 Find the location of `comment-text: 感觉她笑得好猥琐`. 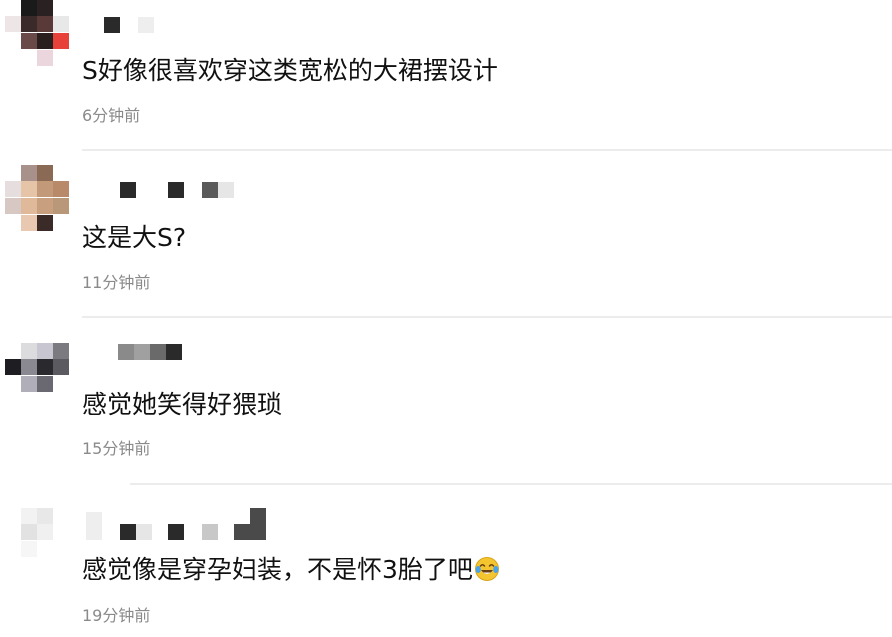

comment-text: 感觉她笑得好猥琐 is located at coordinates (182, 404).